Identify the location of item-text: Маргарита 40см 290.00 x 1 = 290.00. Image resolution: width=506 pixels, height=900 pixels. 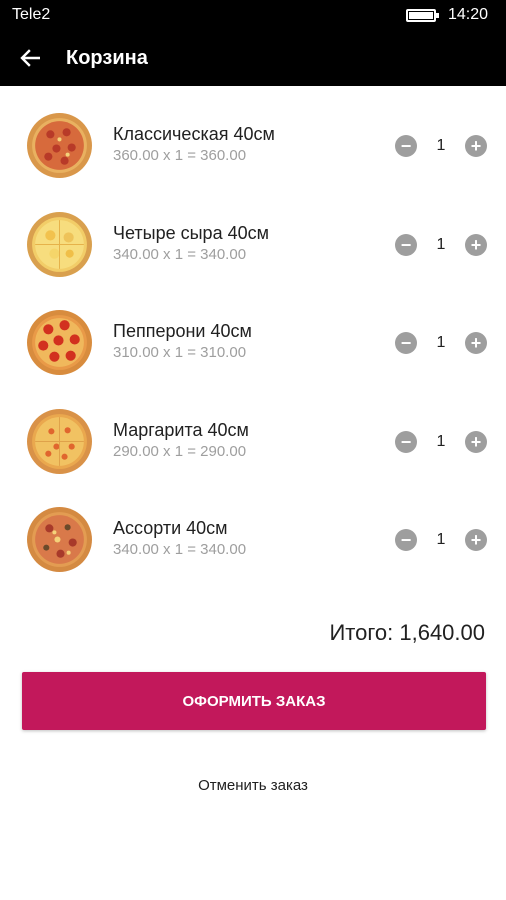
(181, 440).